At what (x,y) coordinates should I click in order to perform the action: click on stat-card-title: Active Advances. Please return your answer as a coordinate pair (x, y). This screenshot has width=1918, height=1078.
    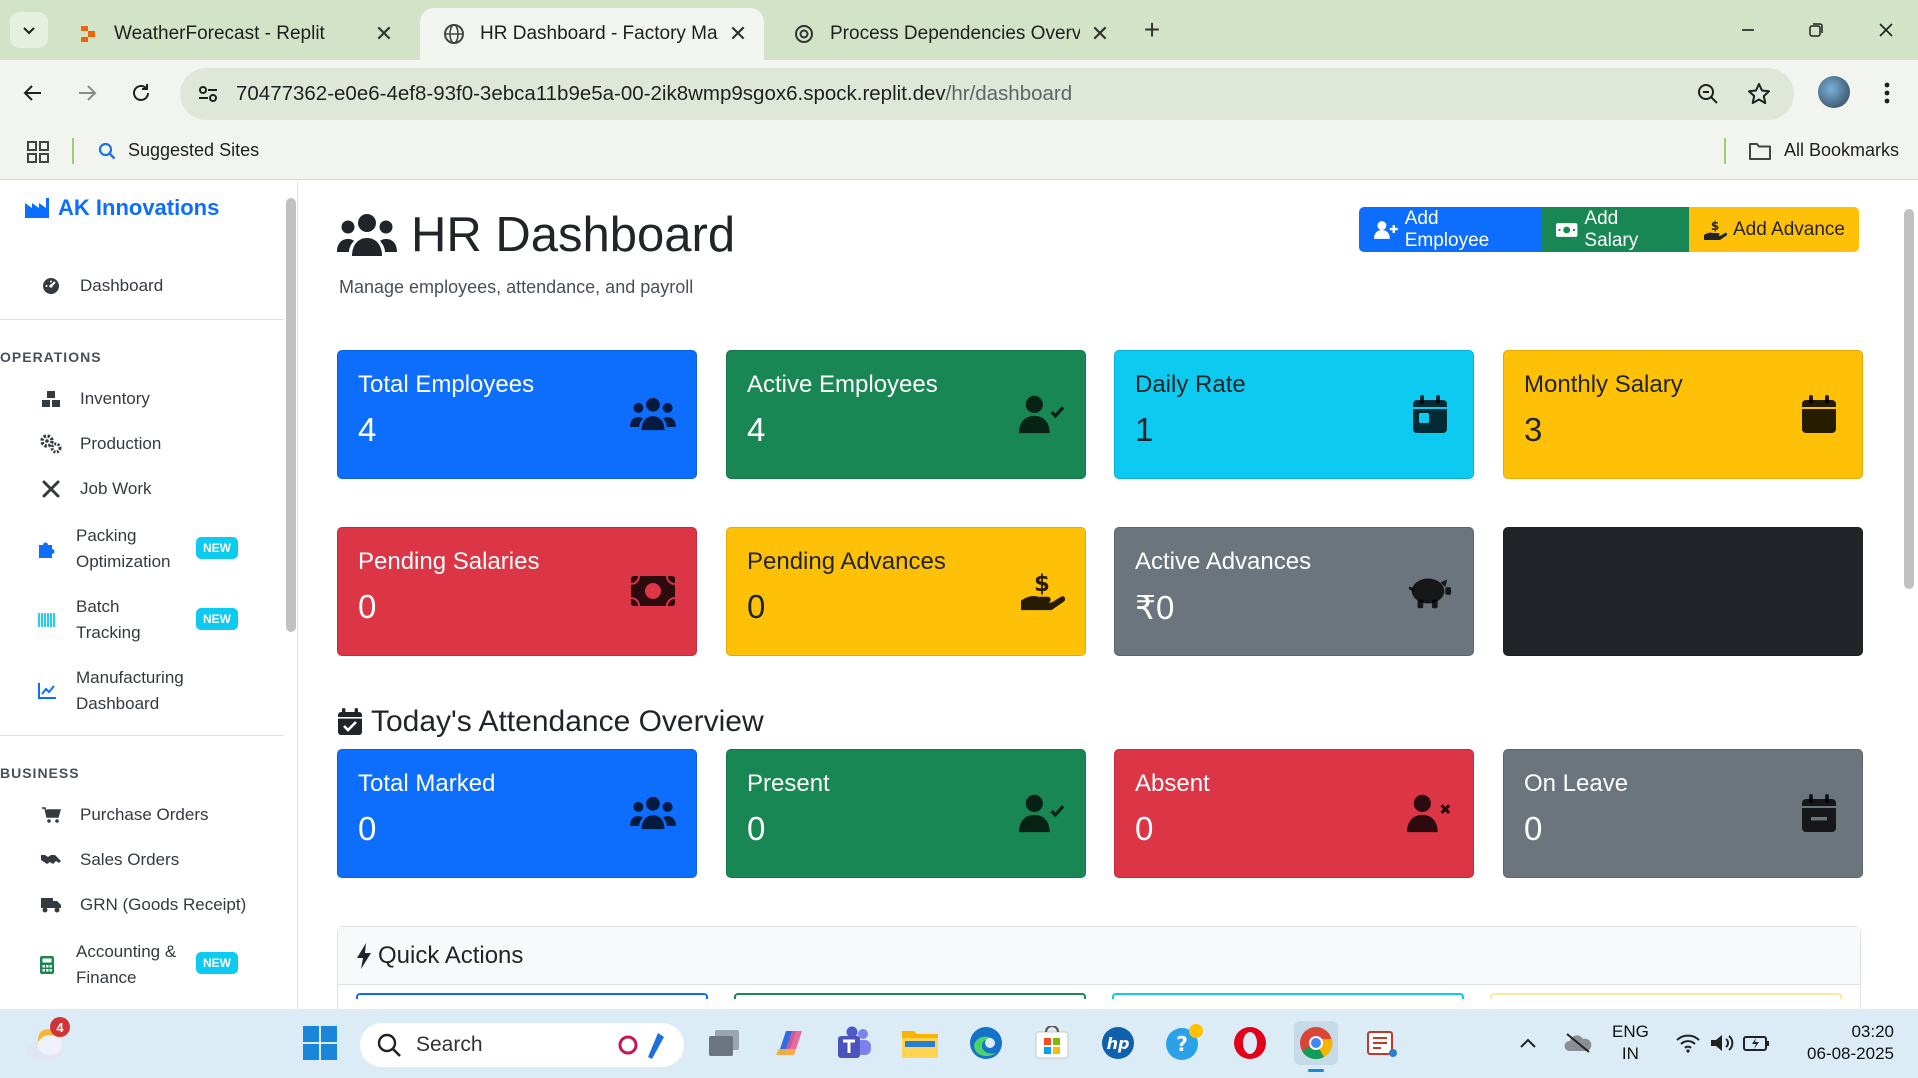
    Looking at the image, I should click on (1223, 561).